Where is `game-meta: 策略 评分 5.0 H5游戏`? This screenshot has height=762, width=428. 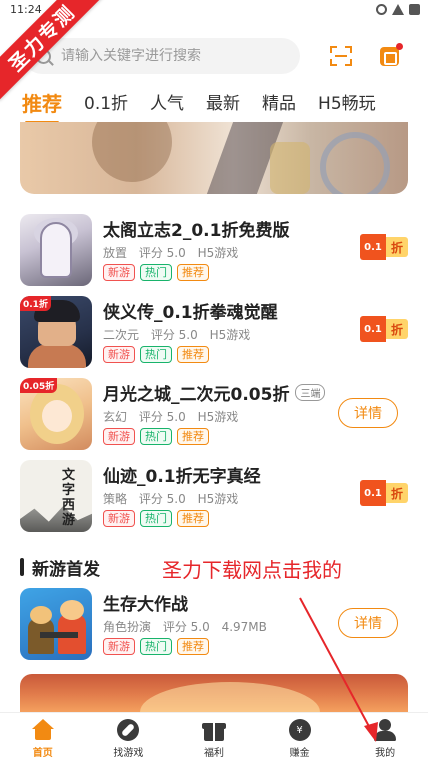
game-meta: 策略 评分 5.0 H5游戏 is located at coordinates (174, 498).